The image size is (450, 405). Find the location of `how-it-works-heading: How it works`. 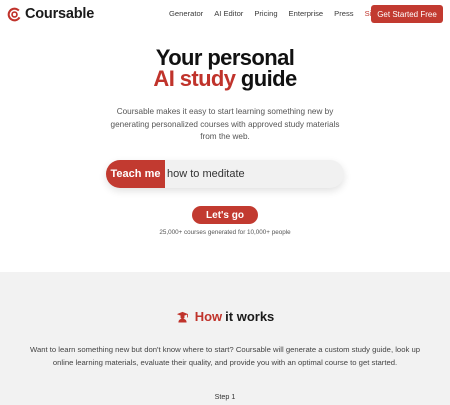

how-it-works-heading: How it works is located at coordinates (225, 316).